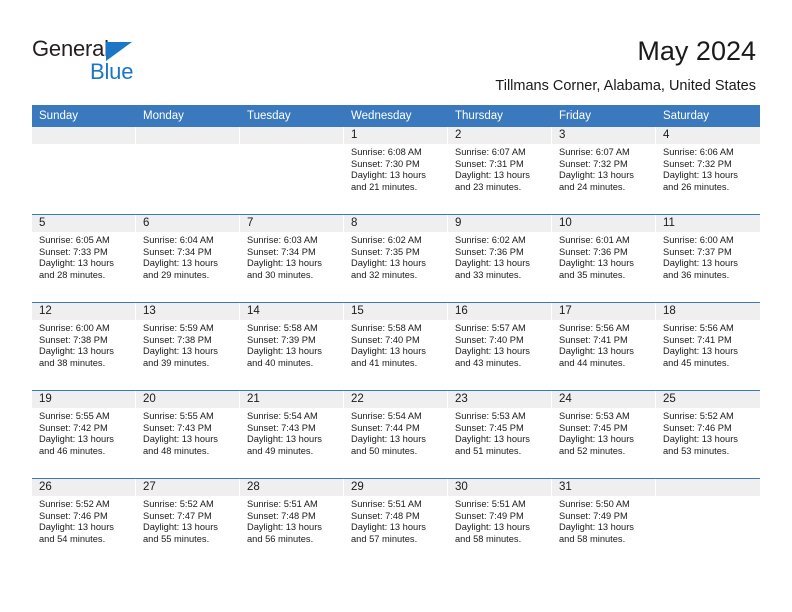 The width and height of the screenshot is (792, 612). I want to click on sunset-text: Sunset: 7:32 PM, so click(697, 163).